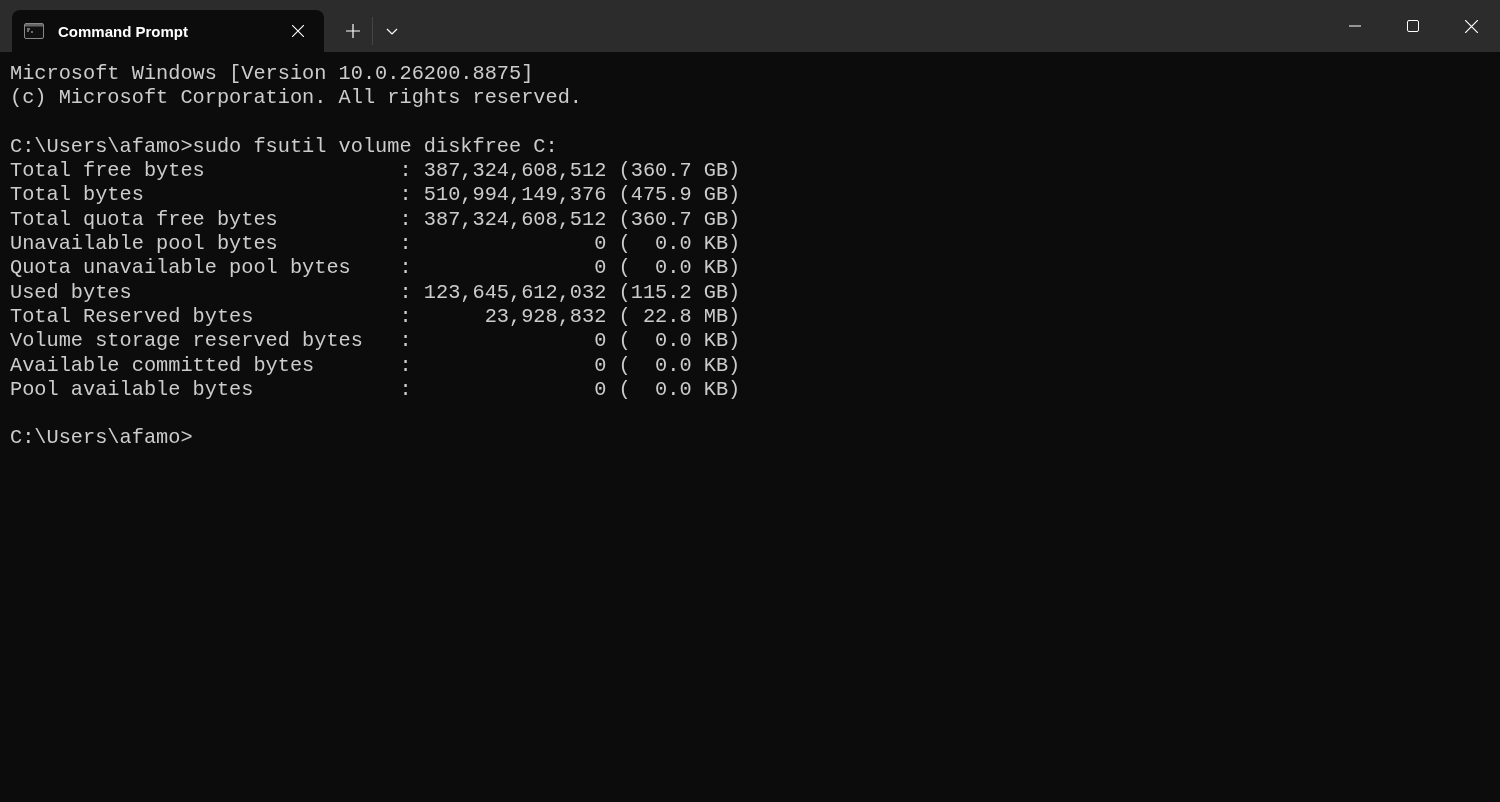 This screenshot has height=802, width=1500. Describe the element at coordinates (375, 341) in the screenshot. I see `terminal-line: Volume storage reserved bytes : 0 ( 0.0 KB)` at that location.